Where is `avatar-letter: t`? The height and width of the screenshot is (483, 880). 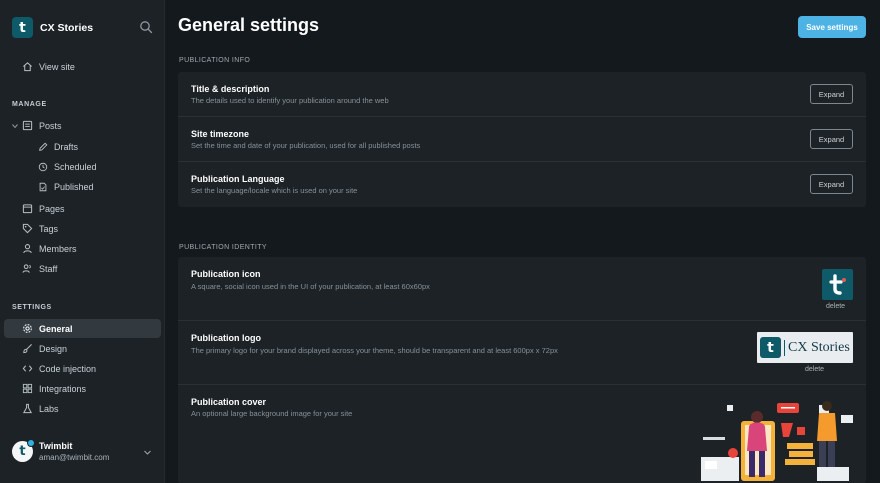 avatar-letter: t is located at coordinates (22, 451).